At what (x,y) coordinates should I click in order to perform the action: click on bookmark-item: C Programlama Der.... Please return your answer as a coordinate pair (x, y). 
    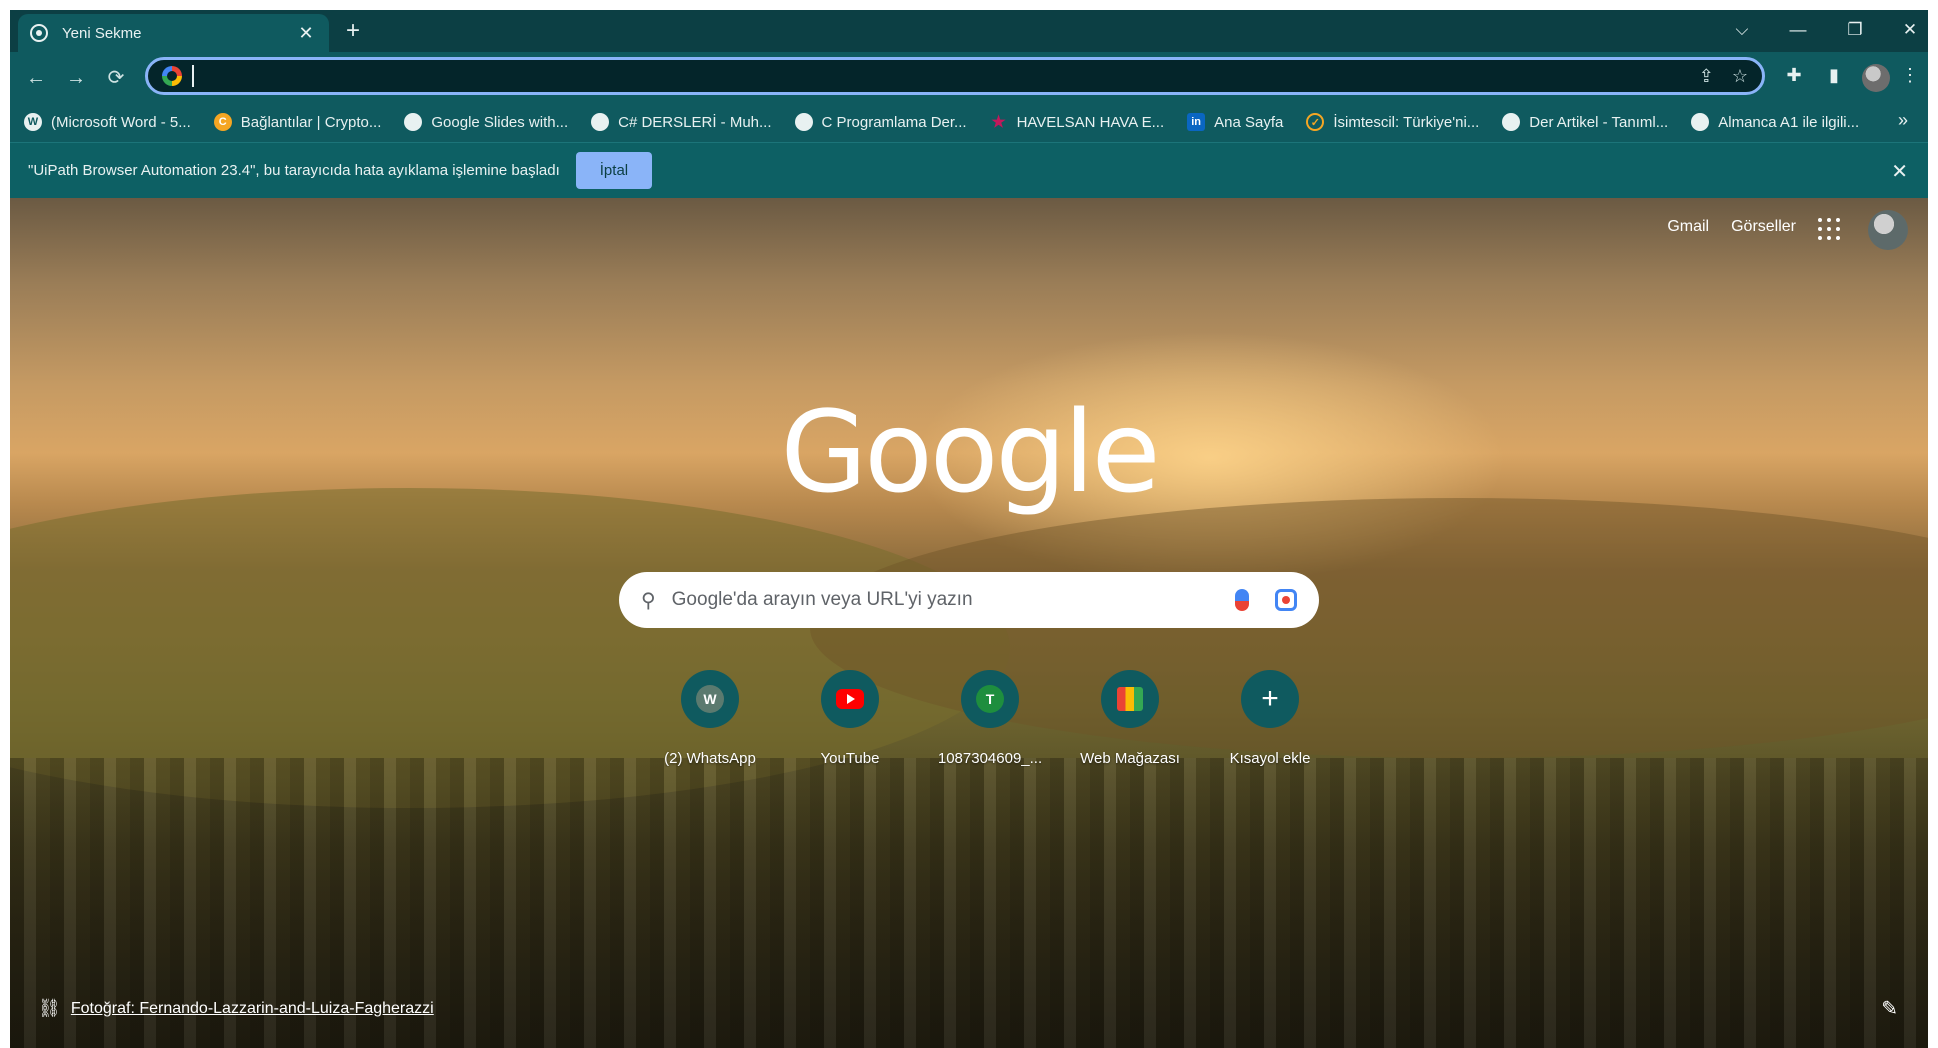
    Looking at the image, I should click on (880, 122).